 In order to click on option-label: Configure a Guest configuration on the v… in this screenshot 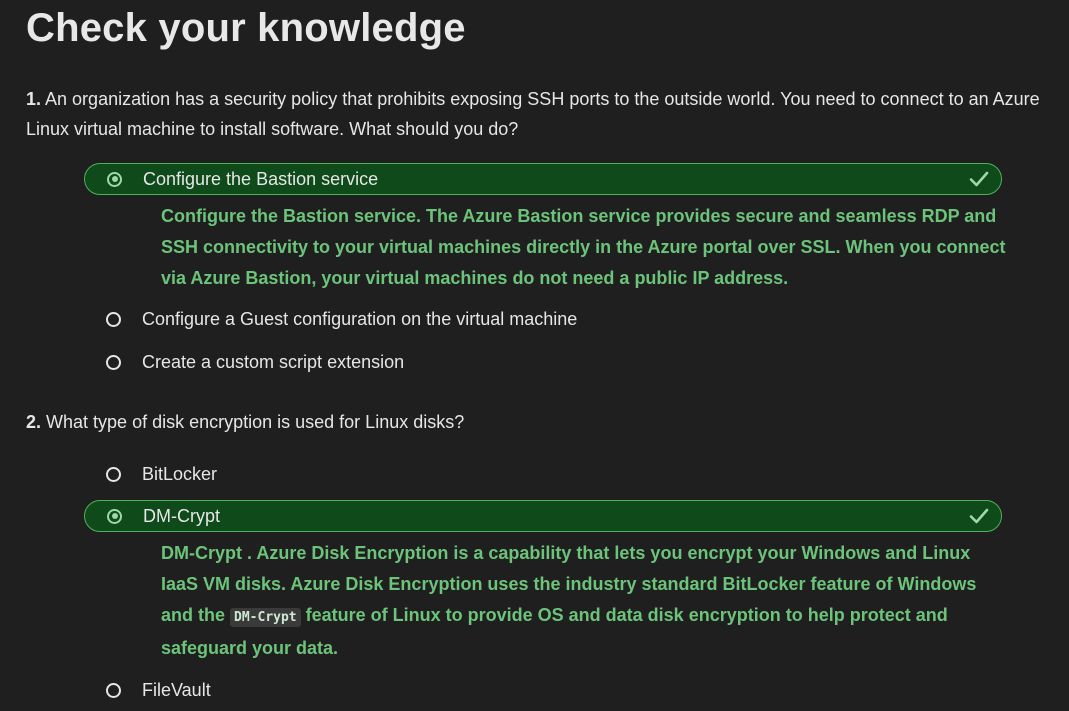, I will do `click(360, 318)`.